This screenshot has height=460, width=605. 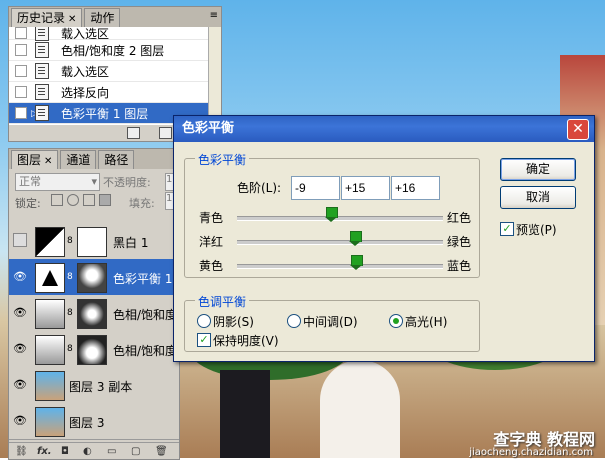 What do you see at coordinates (204, 321) in the screenshot?
I see `shadows-radio` at bounding box center [204, 321].